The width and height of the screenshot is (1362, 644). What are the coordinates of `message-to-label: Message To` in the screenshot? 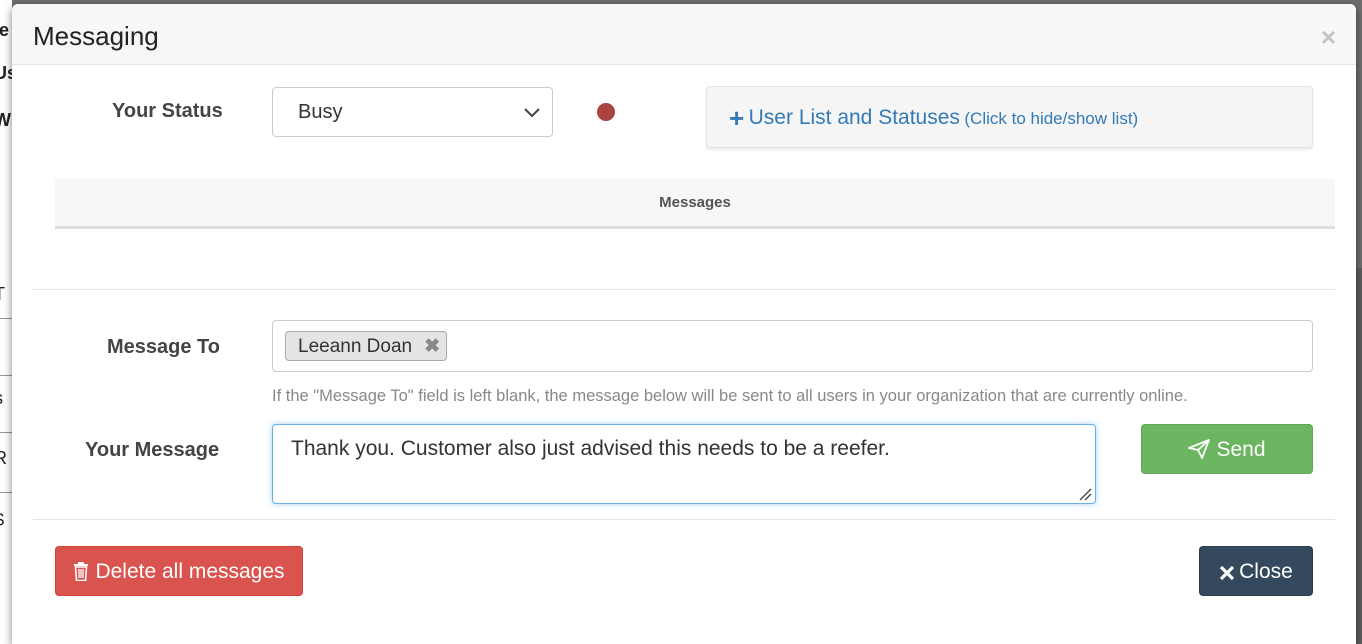 It's located at (163, 347).